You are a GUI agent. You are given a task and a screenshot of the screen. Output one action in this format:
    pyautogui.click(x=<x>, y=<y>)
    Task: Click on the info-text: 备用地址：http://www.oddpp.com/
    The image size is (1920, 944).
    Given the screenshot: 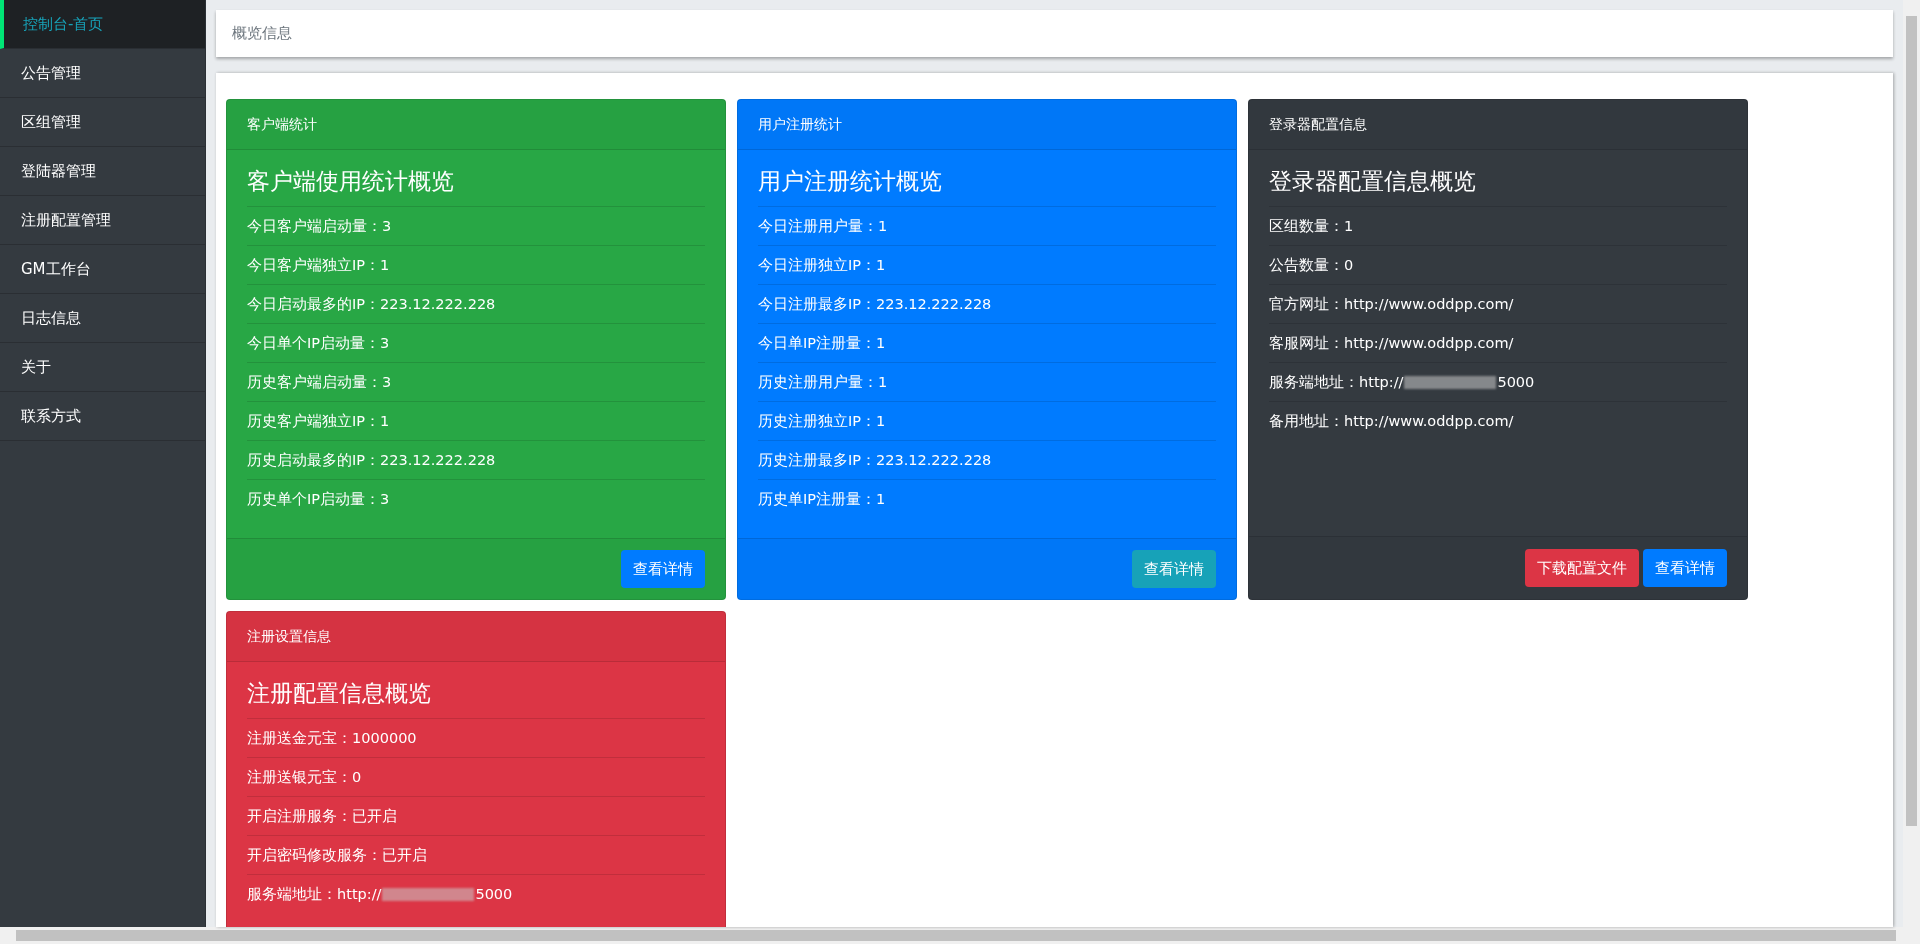 What is the action you would take?
    pyautogui.click(x=1391, y=421)
    